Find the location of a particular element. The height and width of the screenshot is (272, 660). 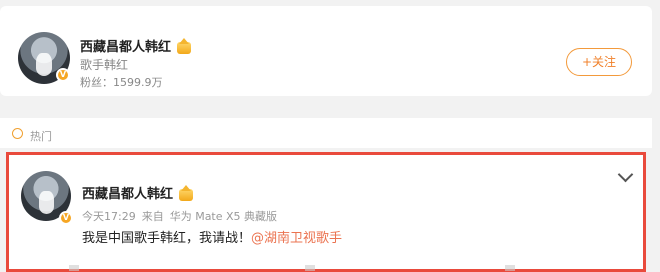

post-author-text: 西藏昌都人韩红 is located at coordinates (128, 194).